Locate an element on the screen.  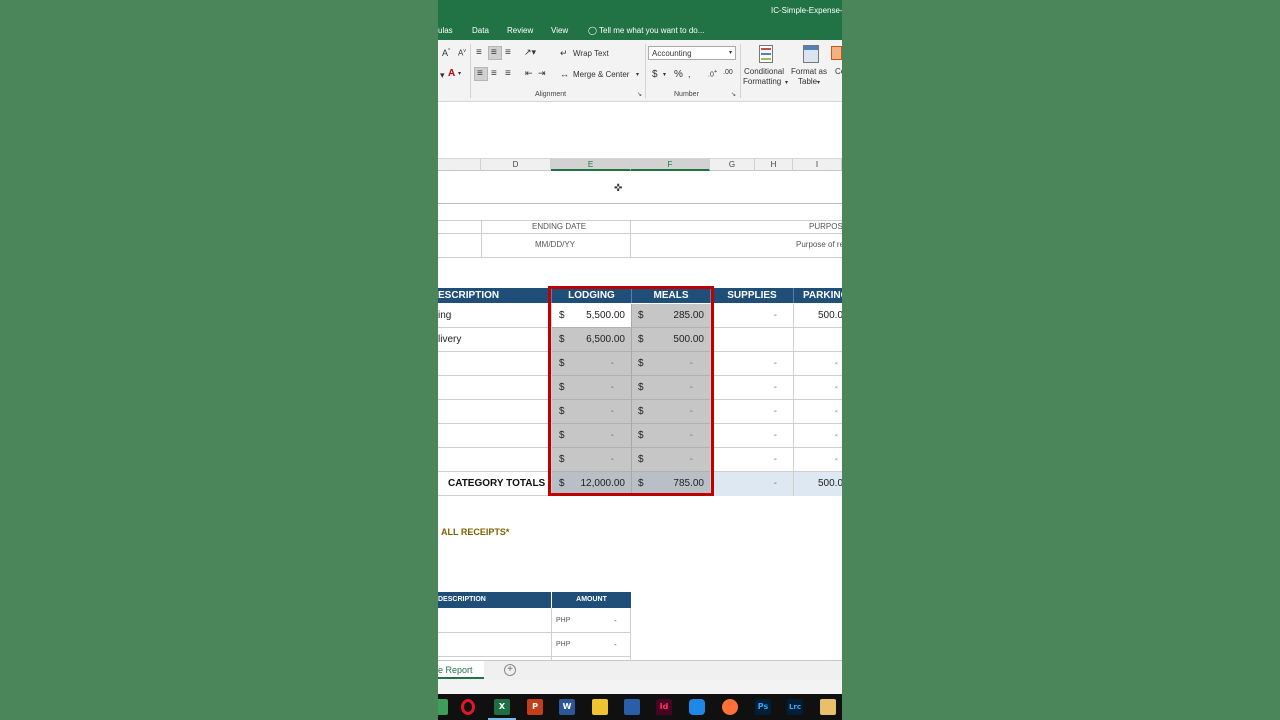
row5-supplies: - is located at coordinates (757, 411).